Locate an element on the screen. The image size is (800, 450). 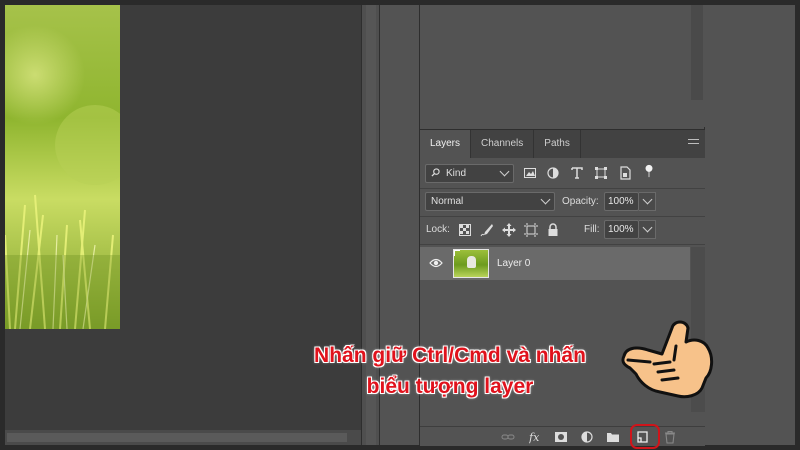
filter-row: Kind is located at coordinates (562, 175).